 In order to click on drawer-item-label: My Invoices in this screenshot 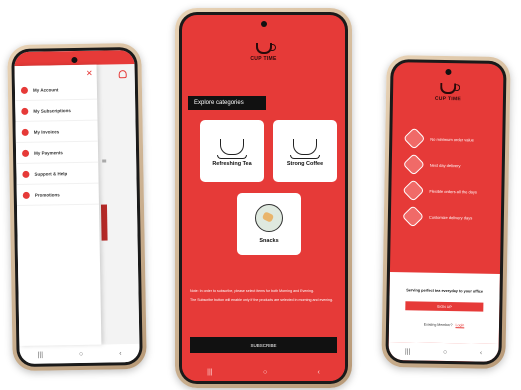, I will do `click(46, 131)`.